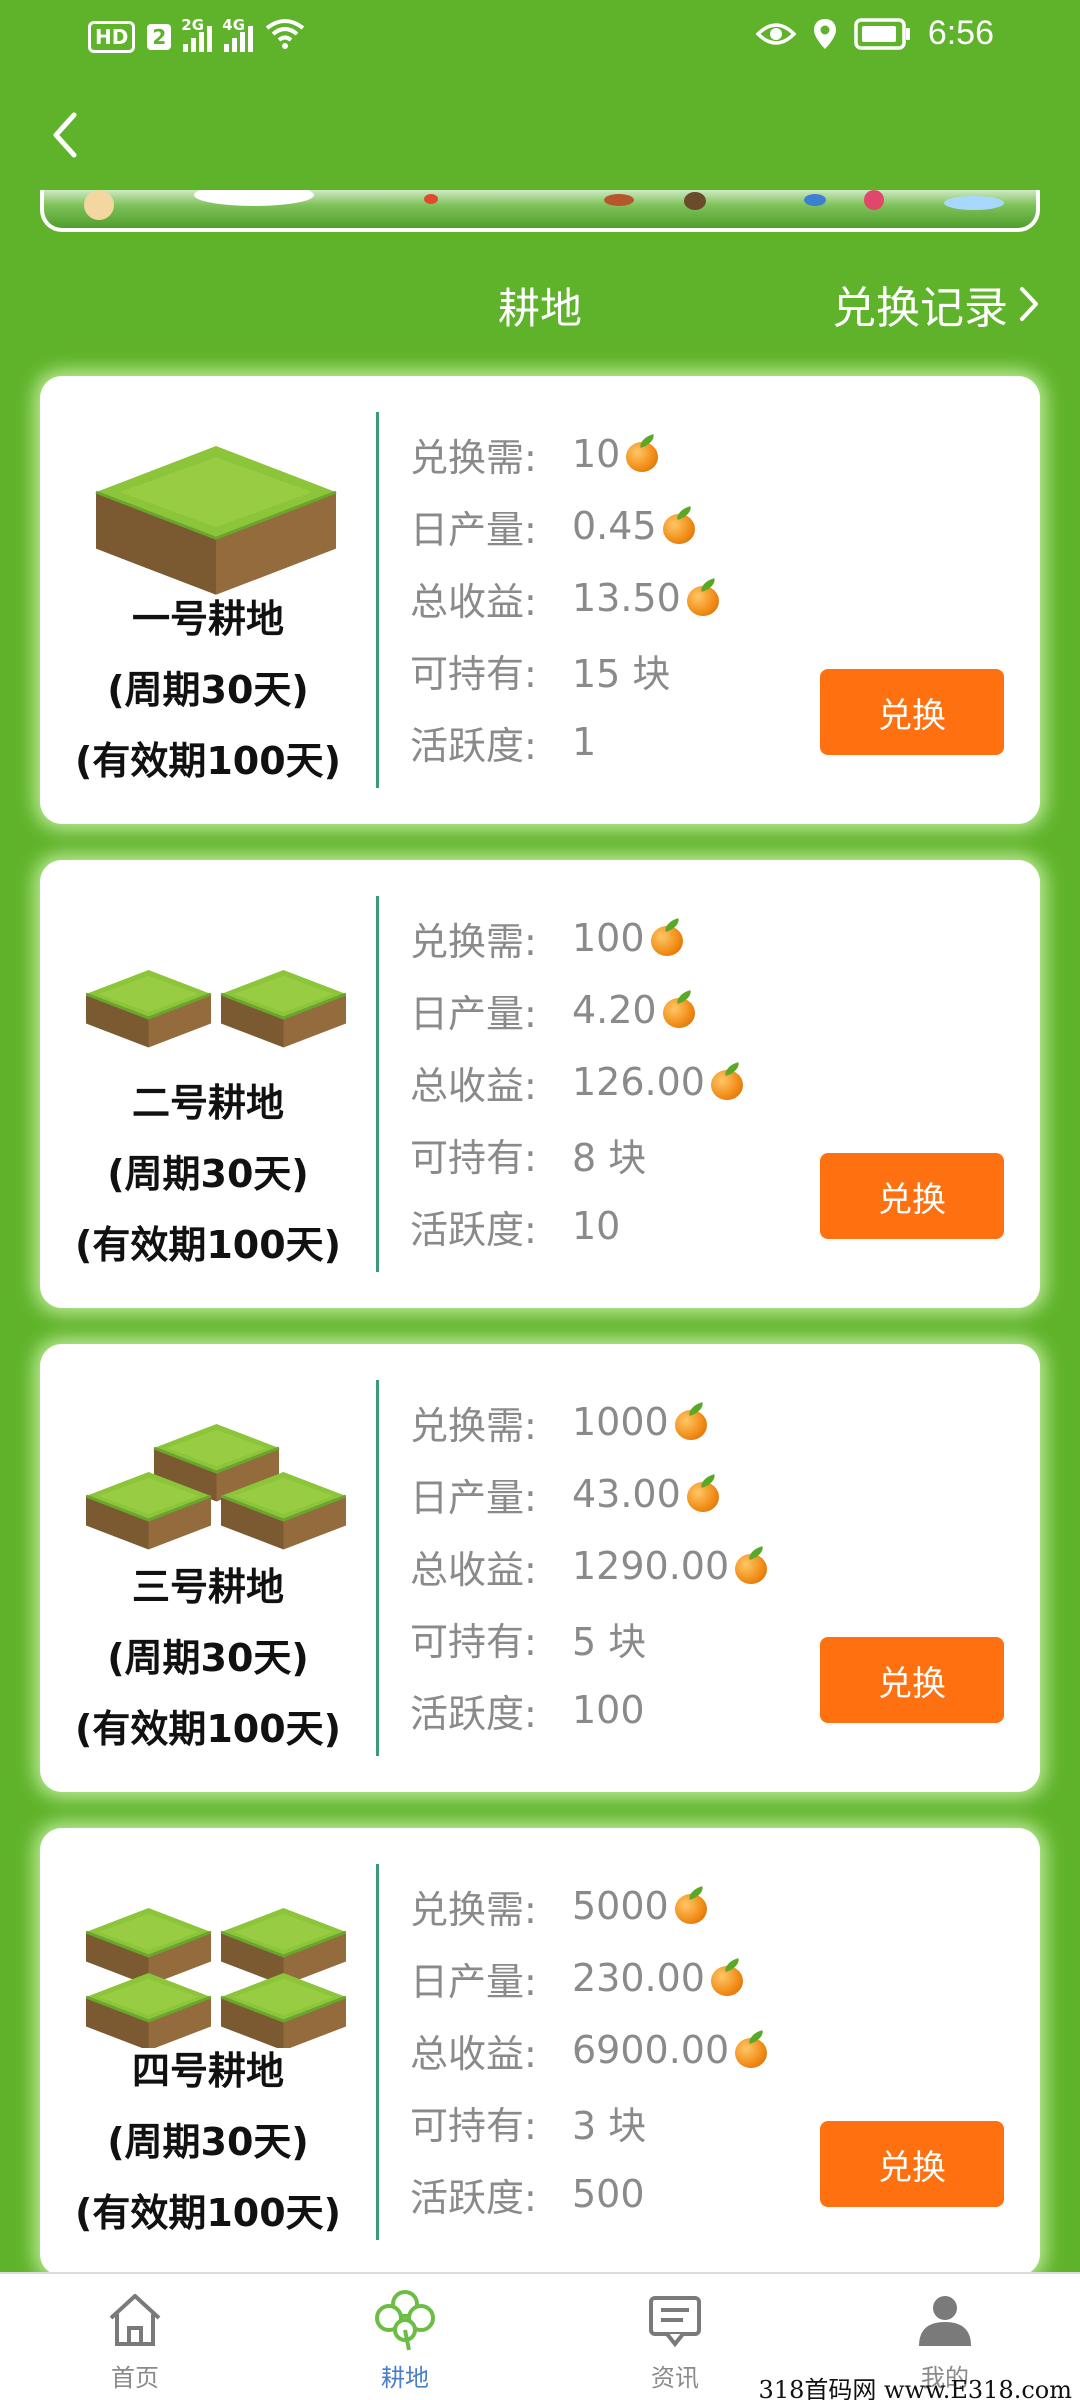  I want to click on farmland-name: 二号耕地, so click(207, 1103).